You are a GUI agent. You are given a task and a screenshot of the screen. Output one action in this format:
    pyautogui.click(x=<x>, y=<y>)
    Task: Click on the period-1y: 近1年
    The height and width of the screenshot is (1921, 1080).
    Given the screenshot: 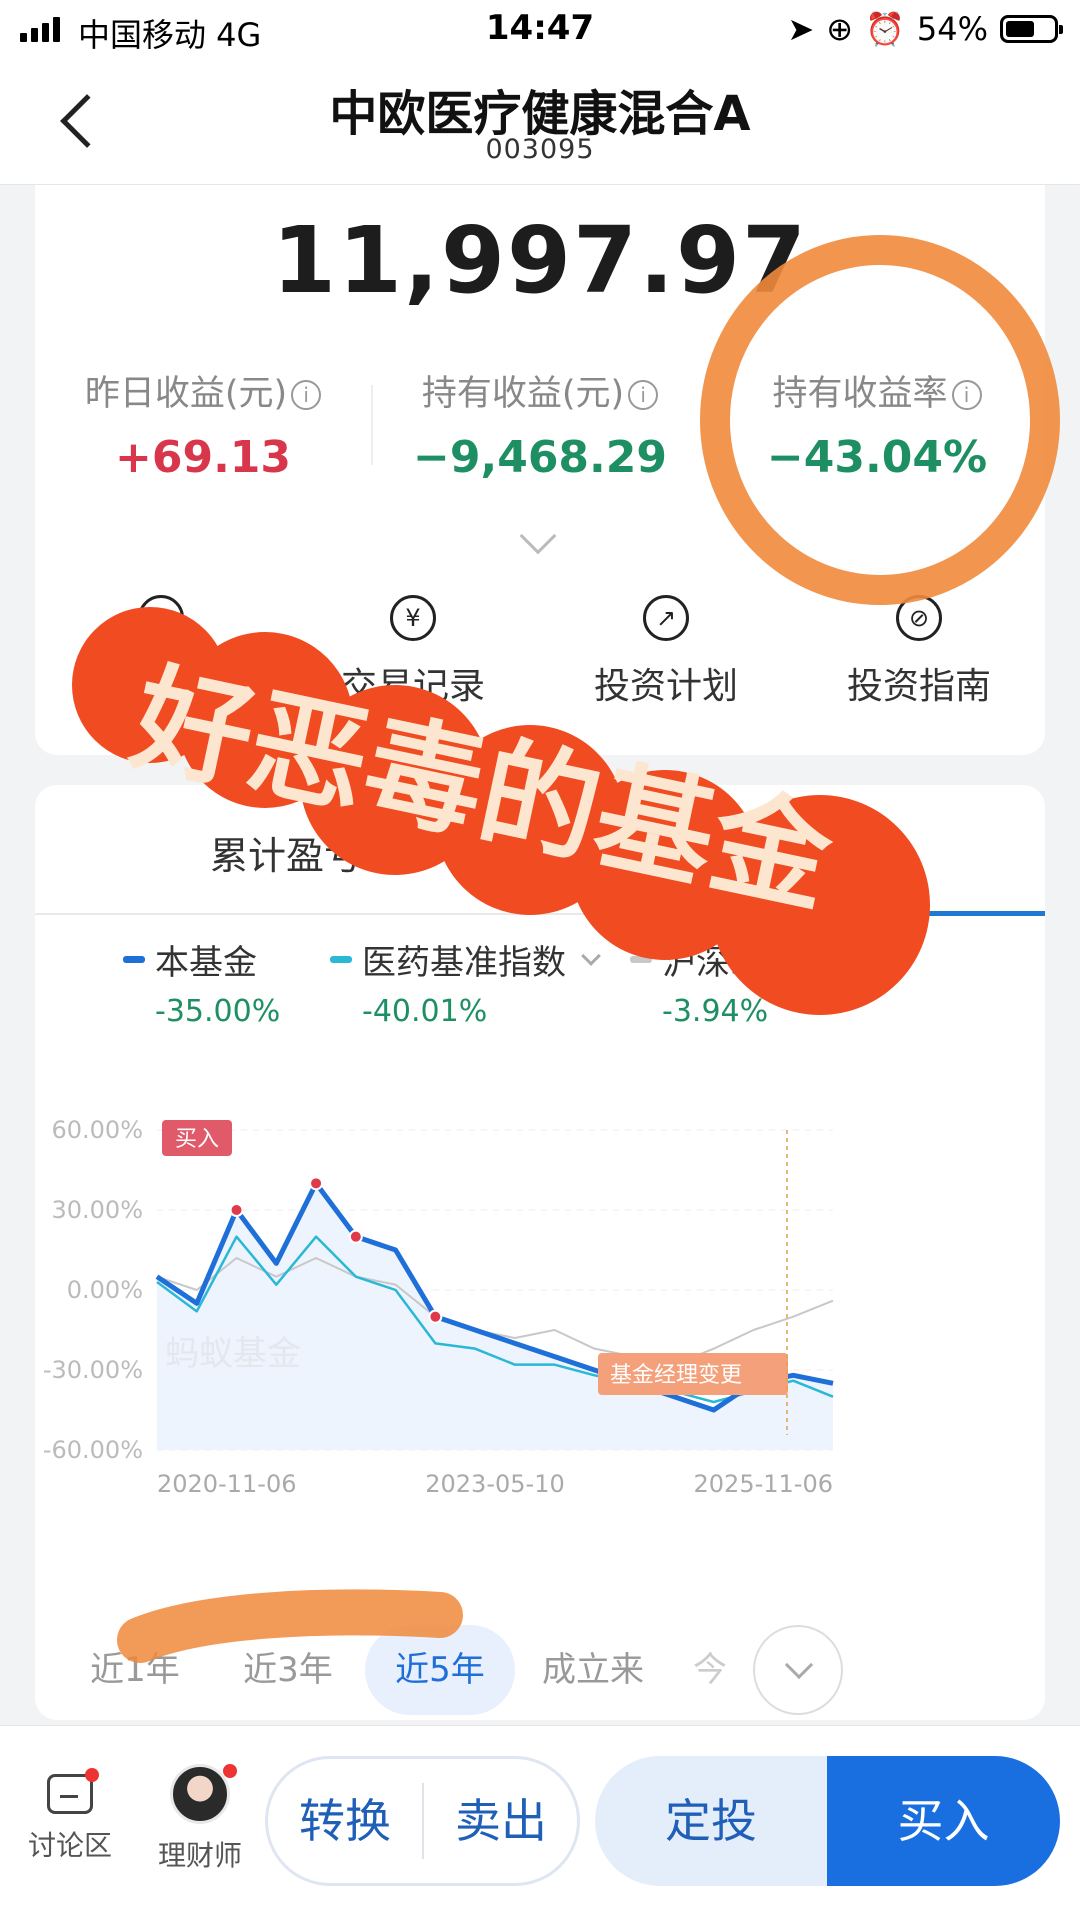 What is the action you would take?
    pyautogui.click(x=135, y=1670)
    